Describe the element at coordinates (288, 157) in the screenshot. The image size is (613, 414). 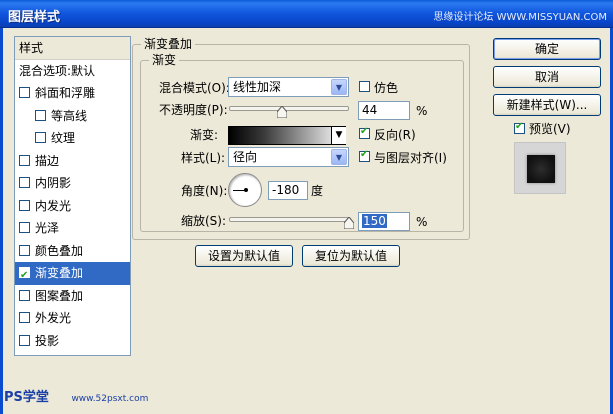
I see `gradient-style-select: 径向 ▼` at that location.